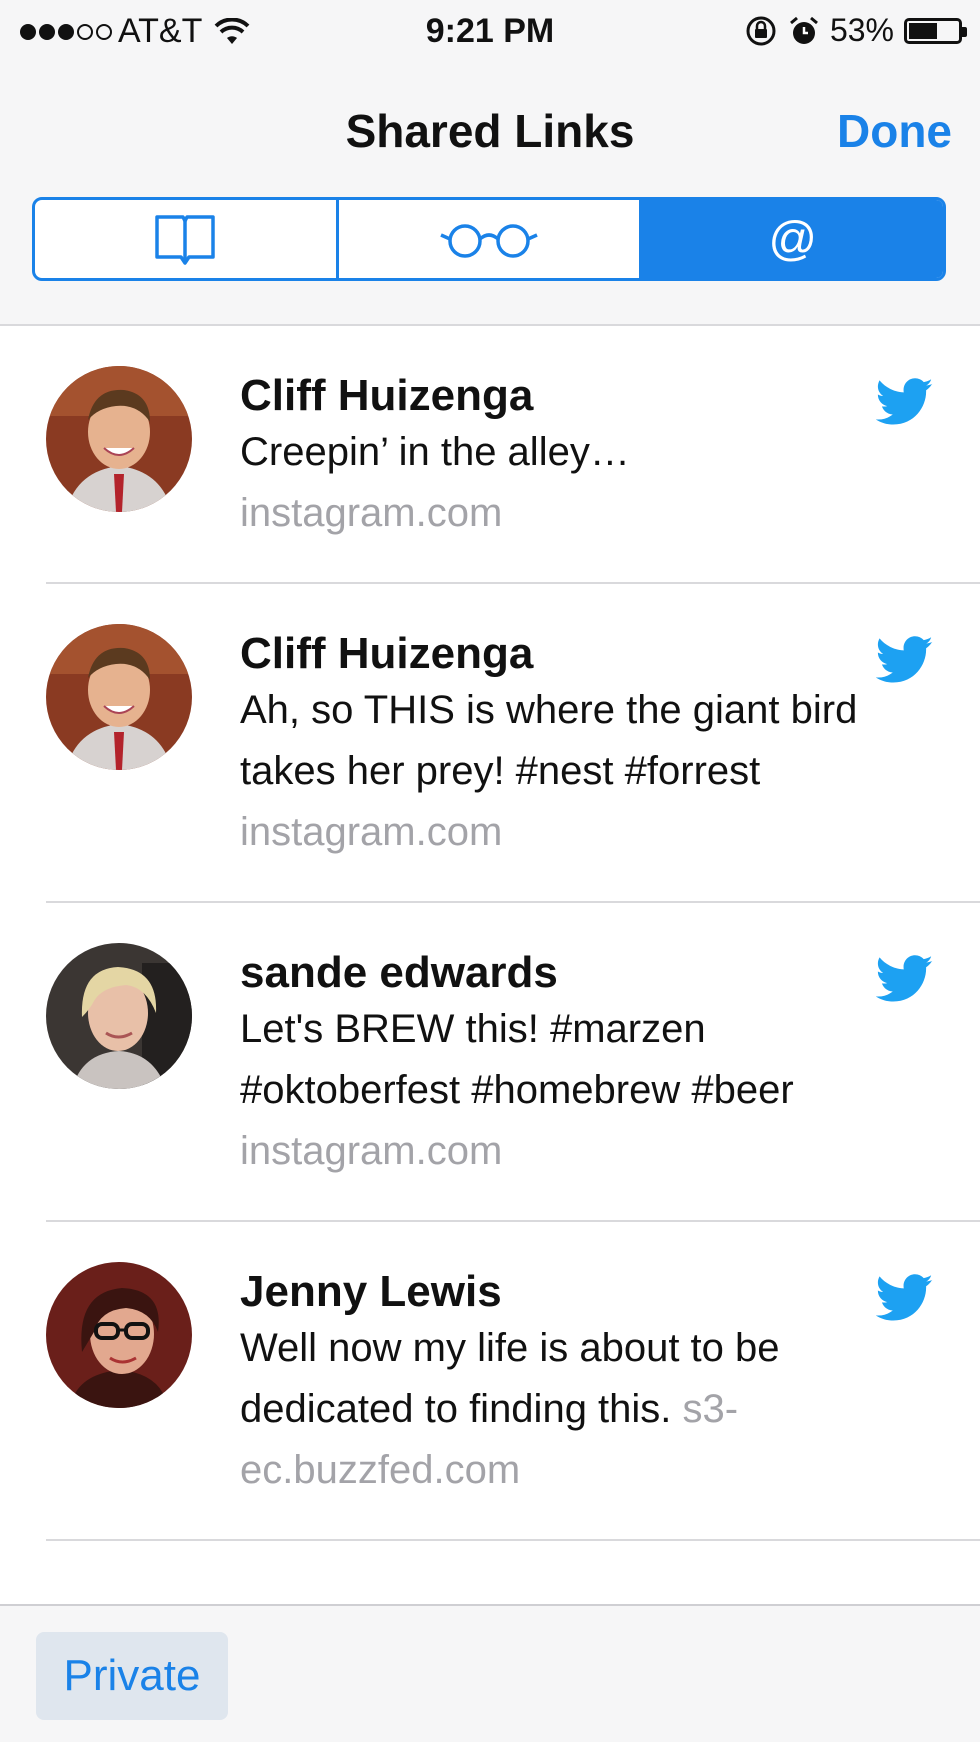 The image size is (980, 1742). Describe the element at coordinates (490, 1673) in the screenshot. I see `bottom-toolbar: Private` at that location.